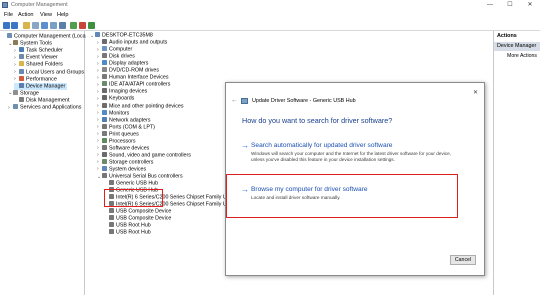 Image resolution: width=540 pixels, height=295 pixels. Describe the element at coordinates (36, 57) in the screenshot. I see `nav-item: › Event Viewer` at that location.